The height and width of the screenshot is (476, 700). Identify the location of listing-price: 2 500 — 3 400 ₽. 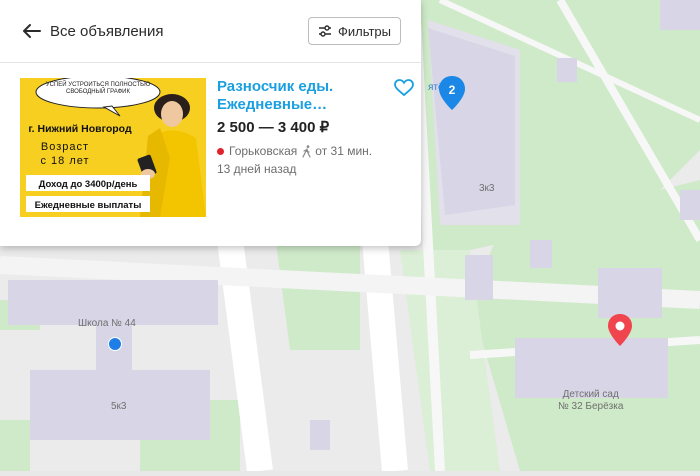
(273, 127).